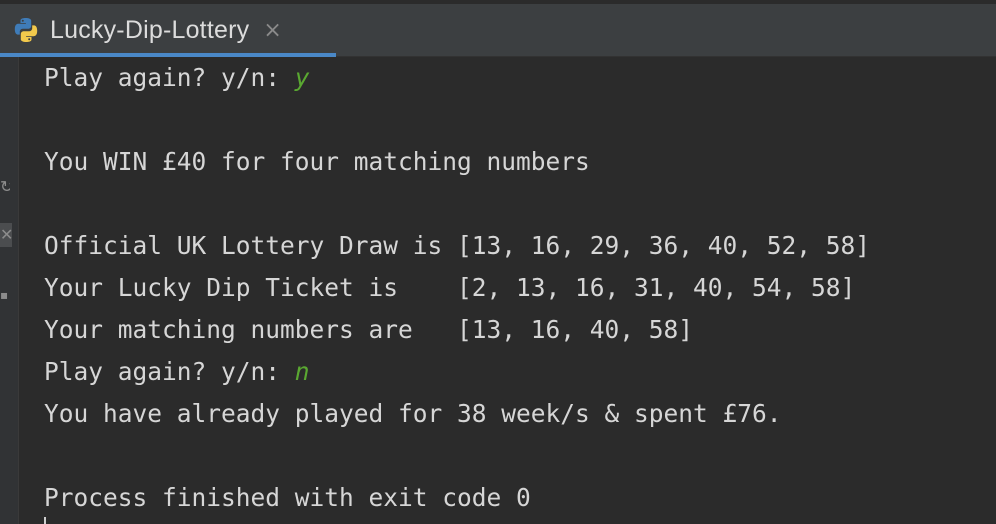 The image size is (996, 524). Describe the element at coordinates (5, 295) in the screenshot. I see `settings-icon: ▪` at that location.